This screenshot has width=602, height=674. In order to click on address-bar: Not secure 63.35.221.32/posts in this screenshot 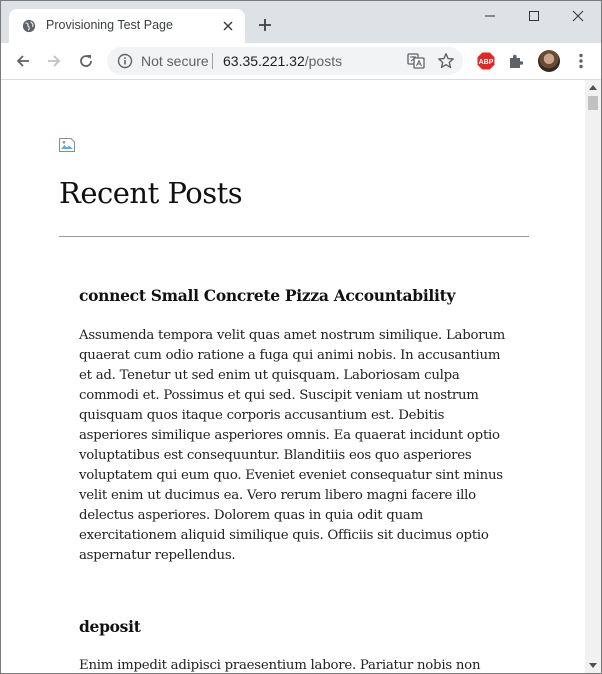, I will do `click(285, 61)`.